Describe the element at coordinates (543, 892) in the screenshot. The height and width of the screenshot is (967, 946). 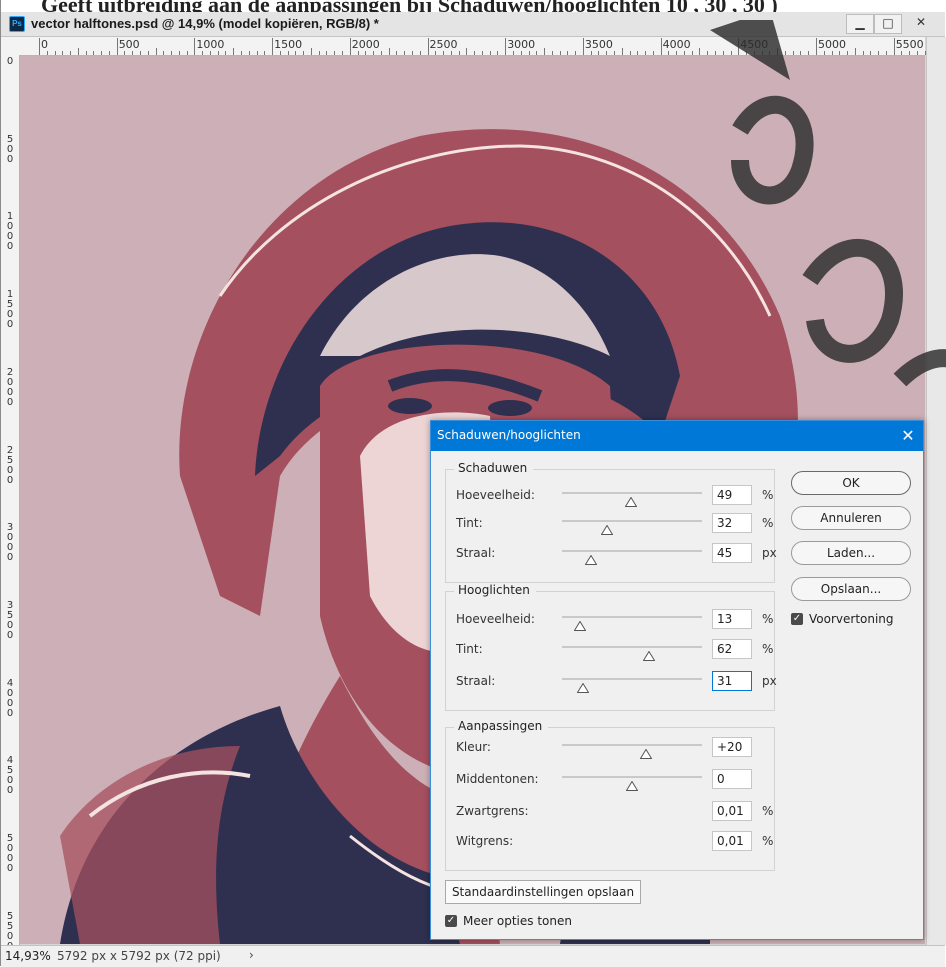
I see `save-defaults-button: Standaardinstellingen opslaan` at that location.